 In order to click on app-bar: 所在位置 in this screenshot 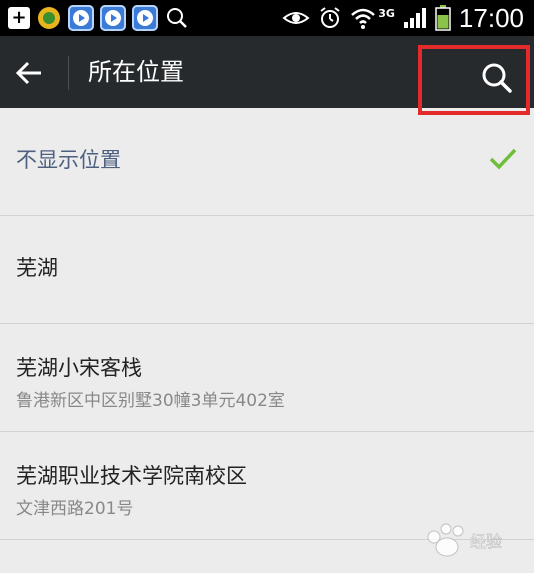, I will do `click(267, 75)`.